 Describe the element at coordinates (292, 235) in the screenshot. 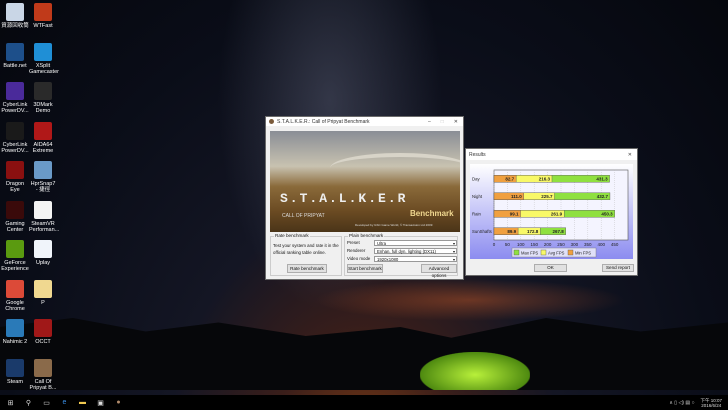

I see `group-label: Rate benchmark` at that location.